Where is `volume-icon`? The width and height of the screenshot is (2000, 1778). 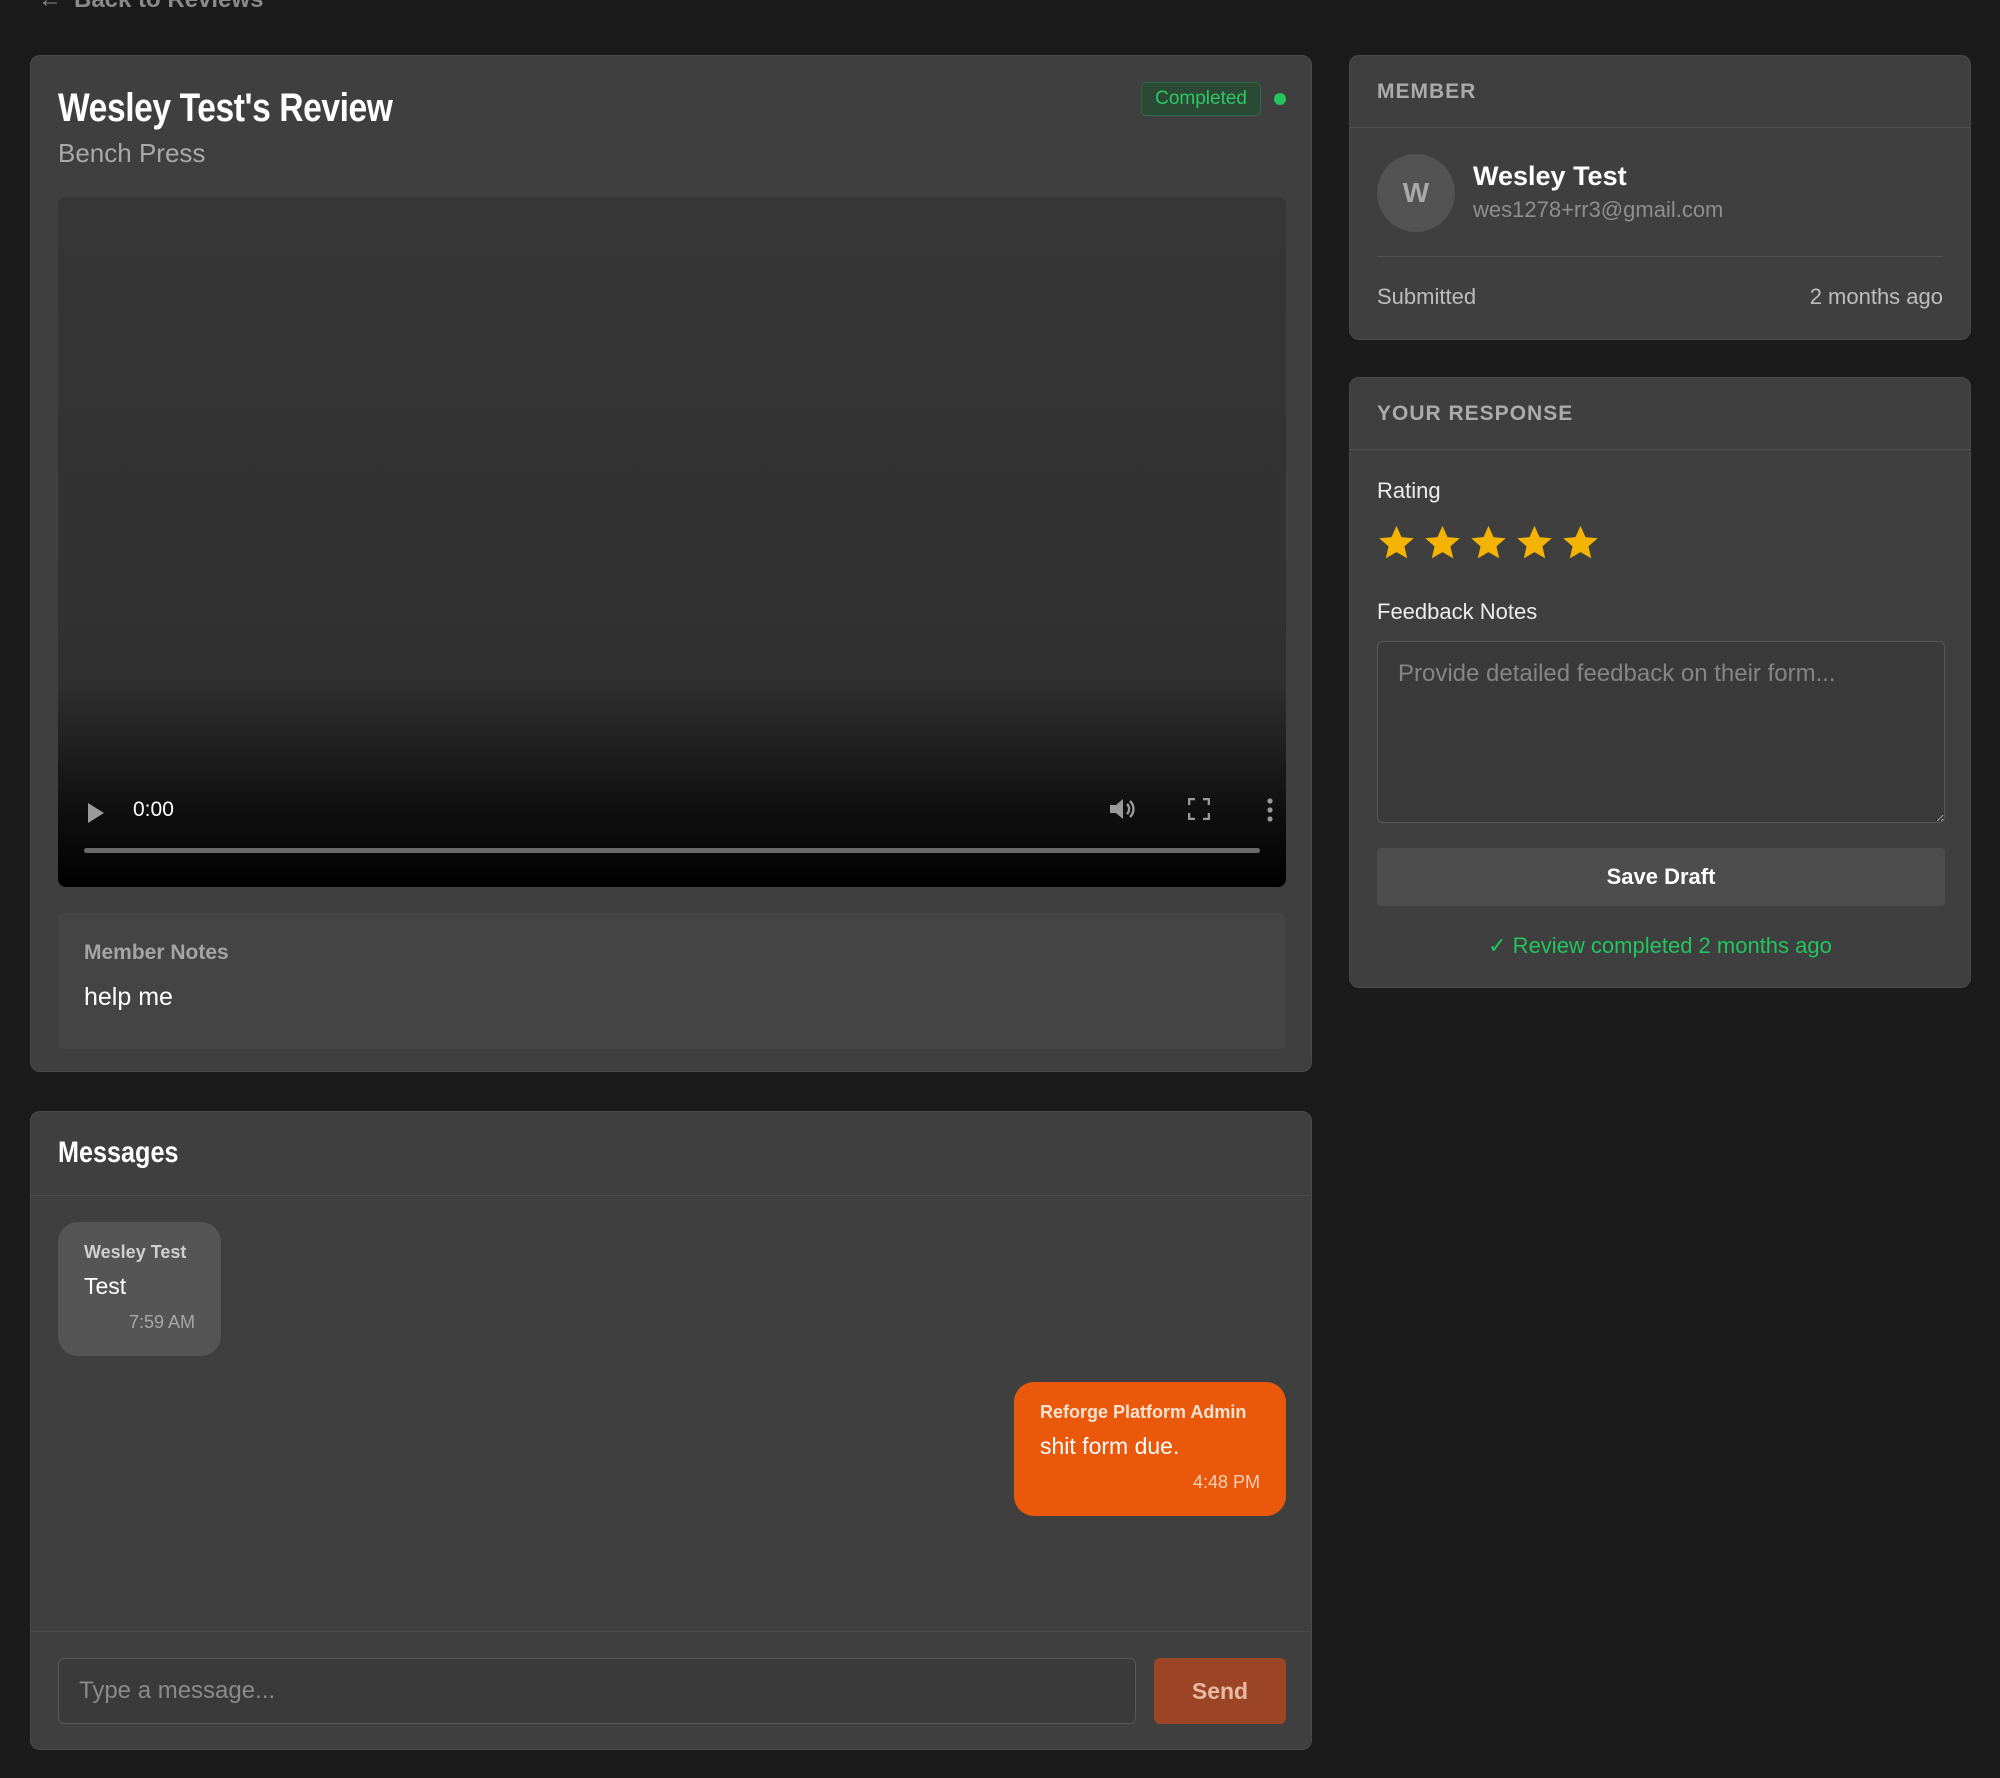
volume-icon is located at coordinates (1122, 811).